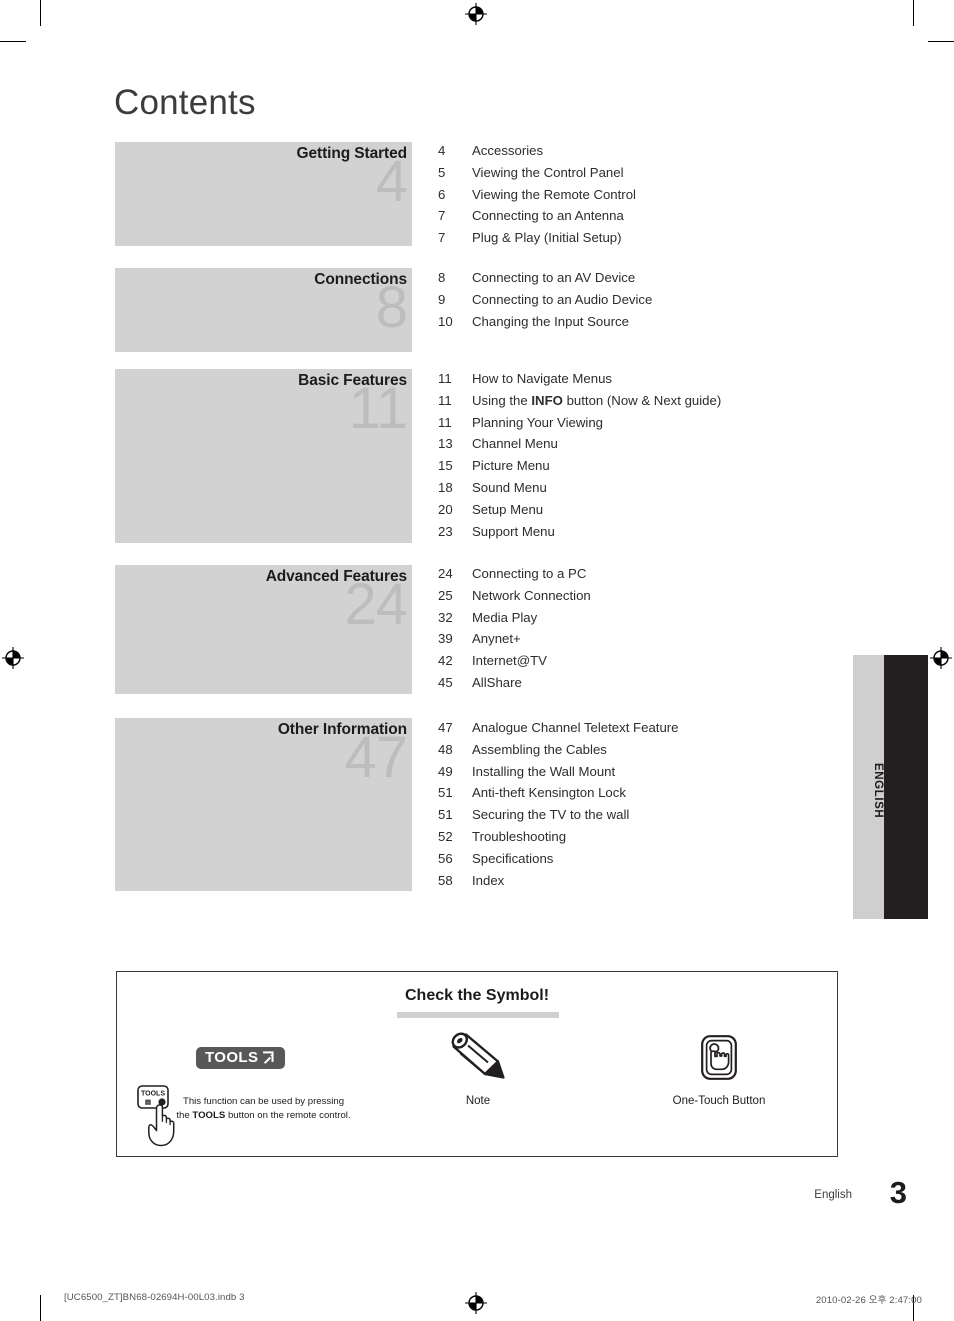  I want to click on toc-entry-label: Troubleshooting, so click(519, 836).